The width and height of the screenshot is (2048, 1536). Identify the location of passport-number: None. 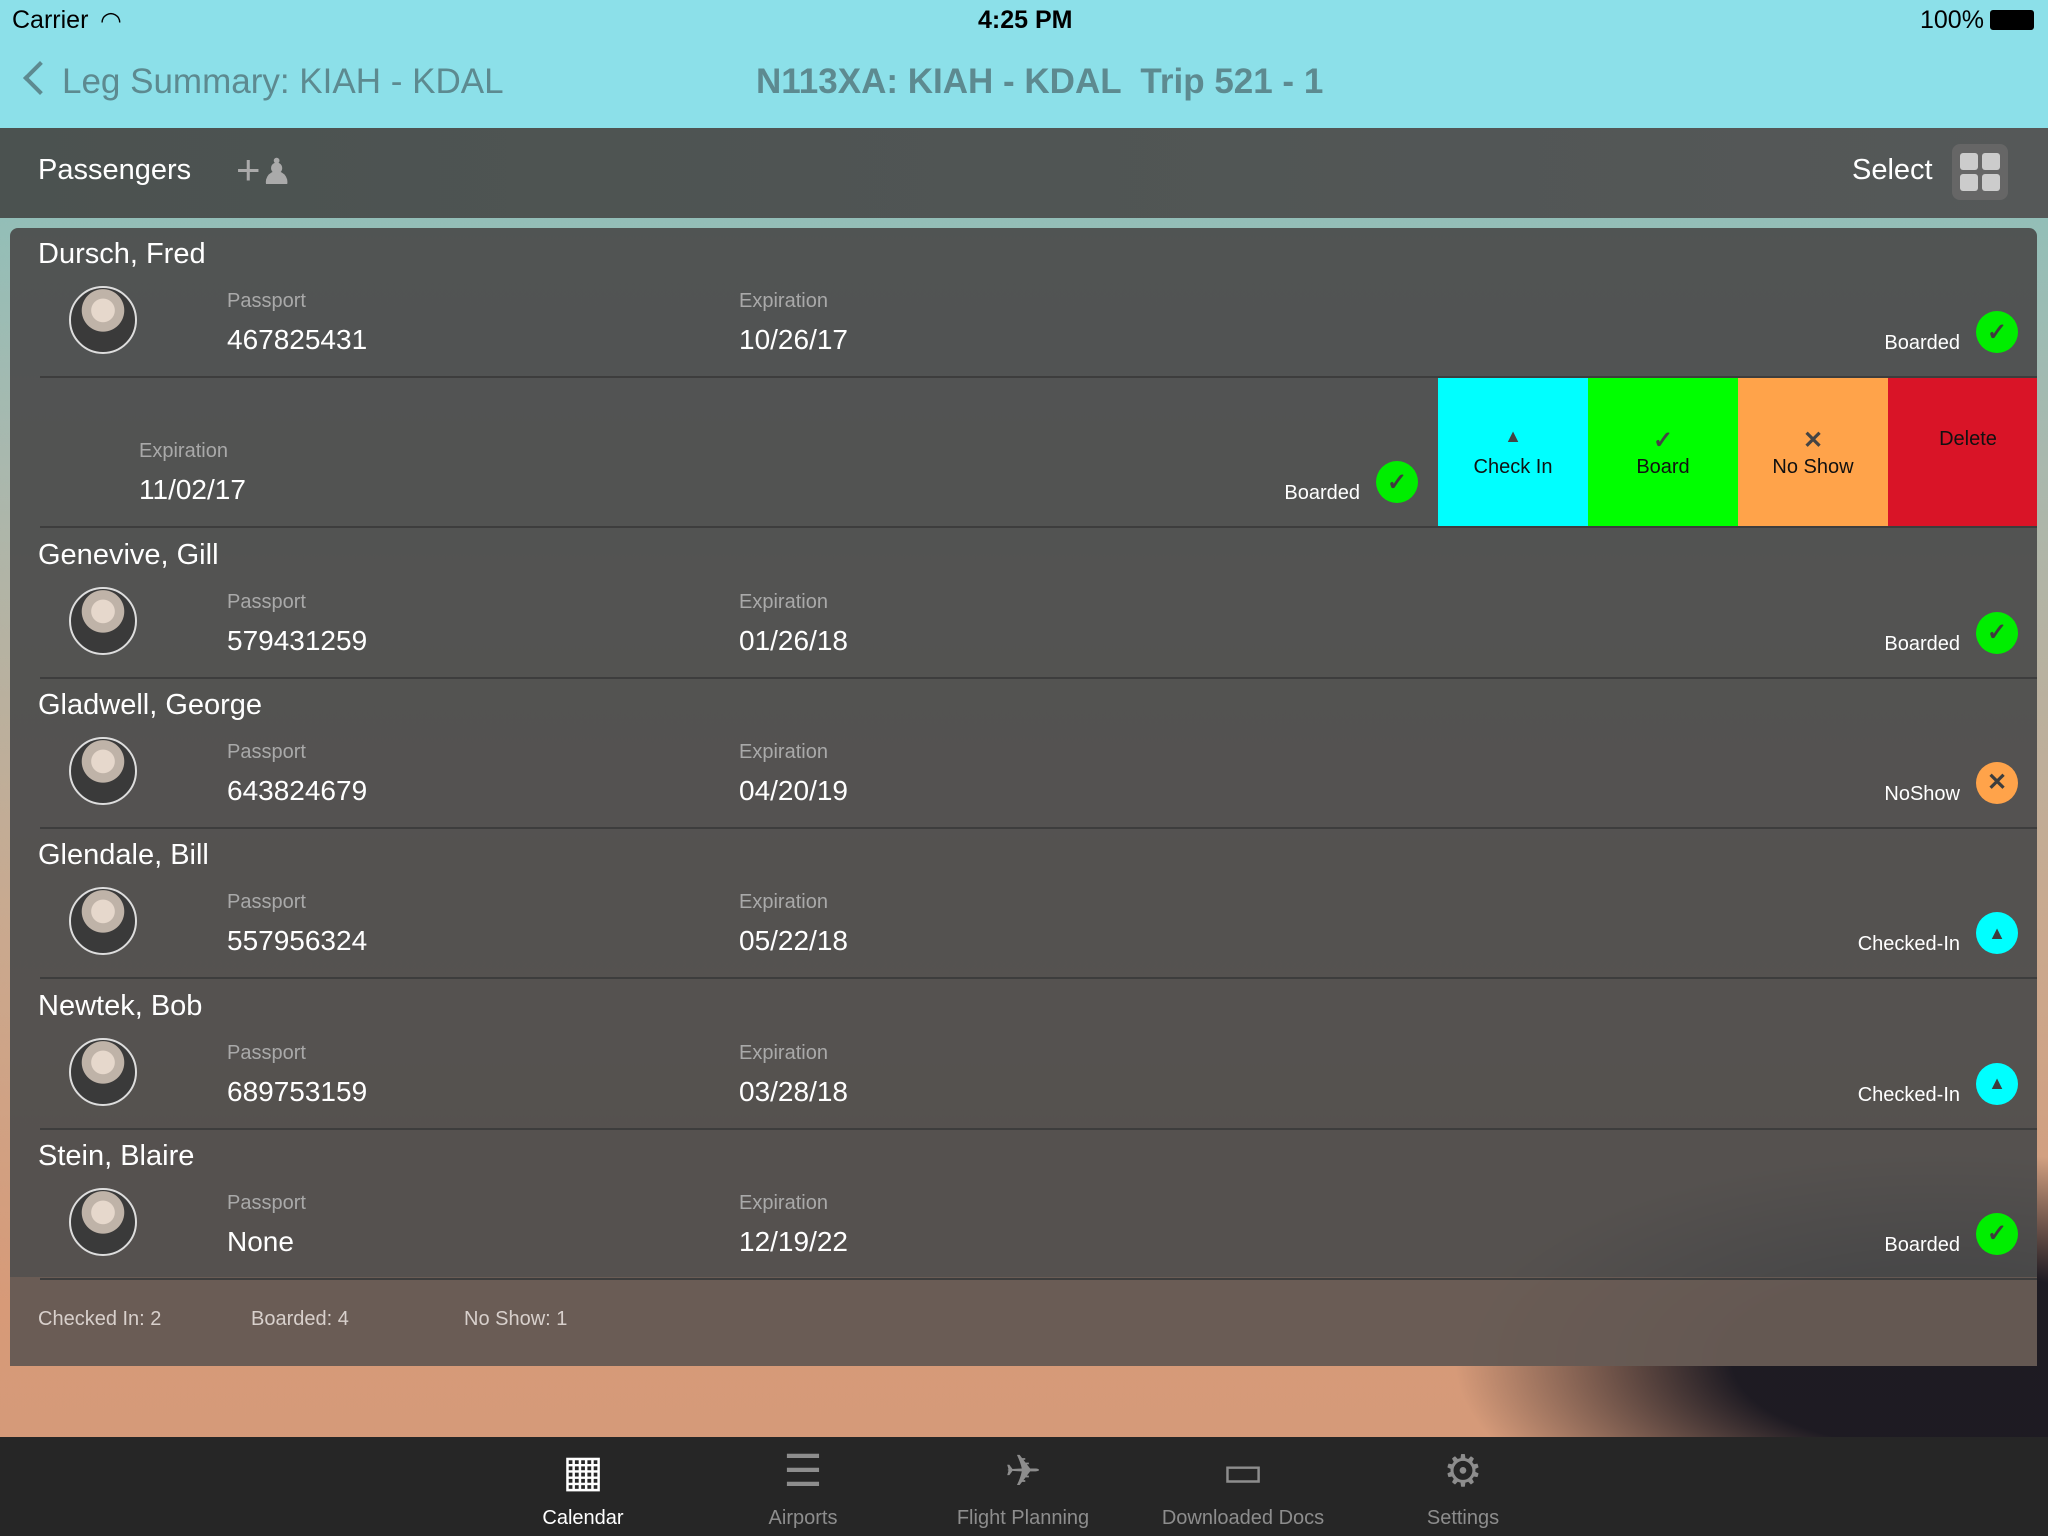
(260, 1241).